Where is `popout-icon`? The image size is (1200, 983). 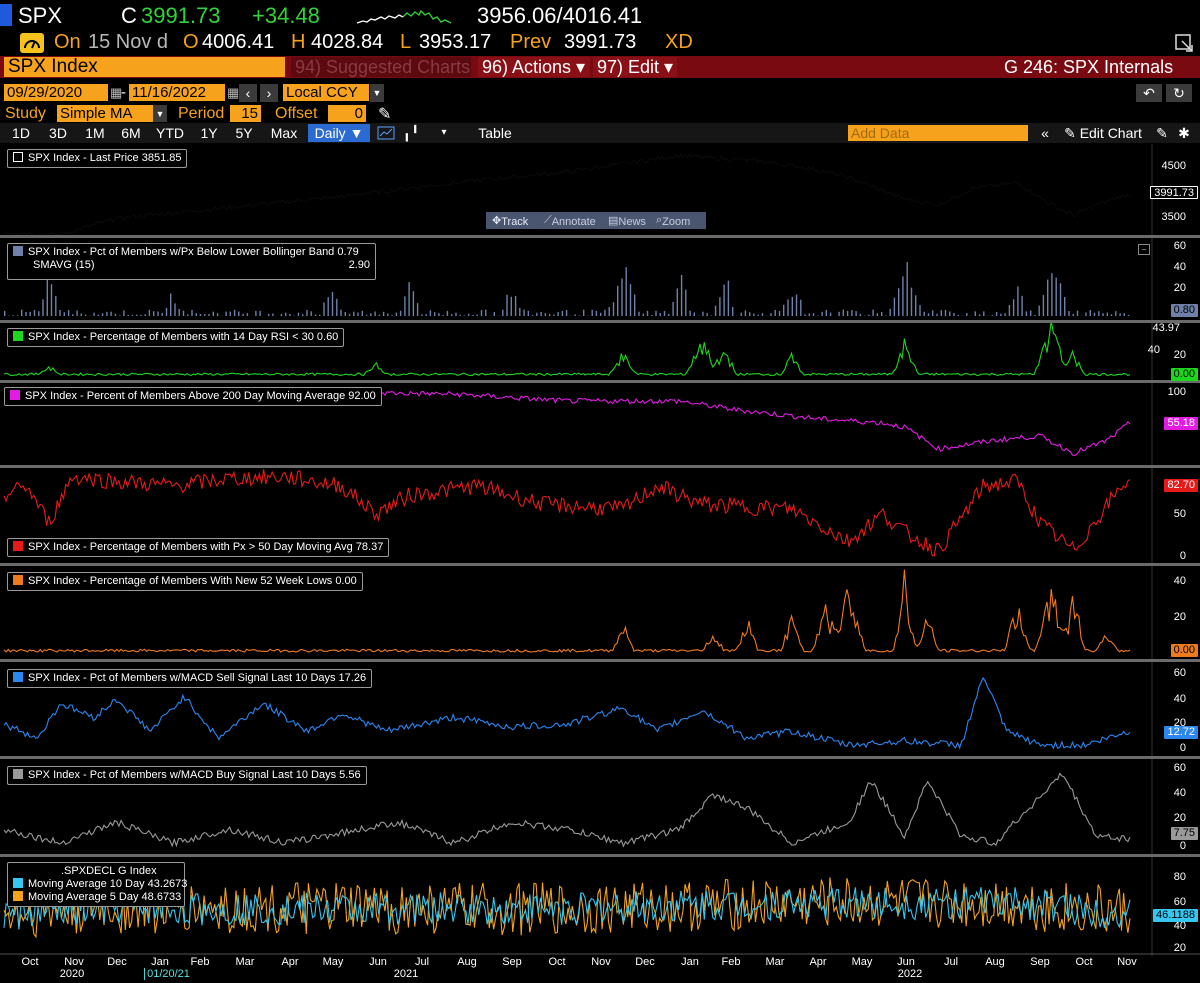 popout-icon is located at coordinates (1185, 43).